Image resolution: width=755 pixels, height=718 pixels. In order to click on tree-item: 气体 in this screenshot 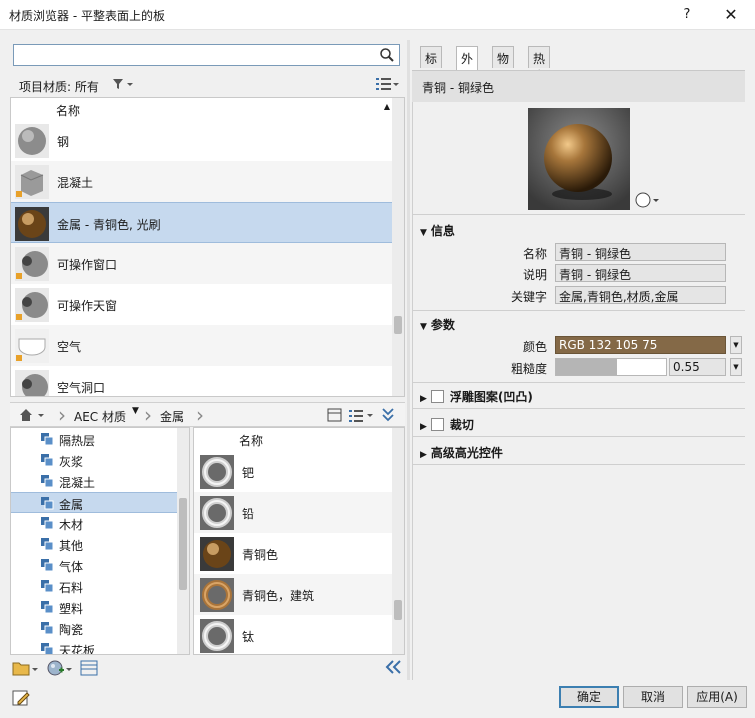, I will do `click(95, 565)`.